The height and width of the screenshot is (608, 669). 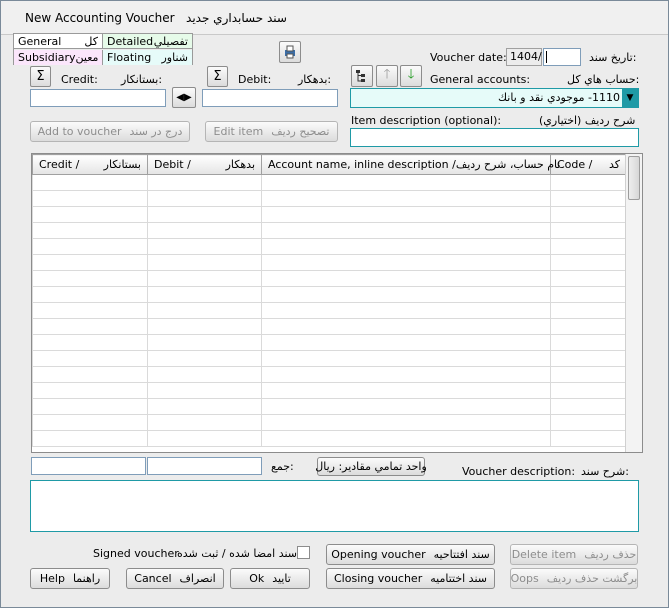 What do you see at coordinates (303, 552) in the screenshot?
I see `signed-voucher-checkbox` at bounding box center [303, 552].